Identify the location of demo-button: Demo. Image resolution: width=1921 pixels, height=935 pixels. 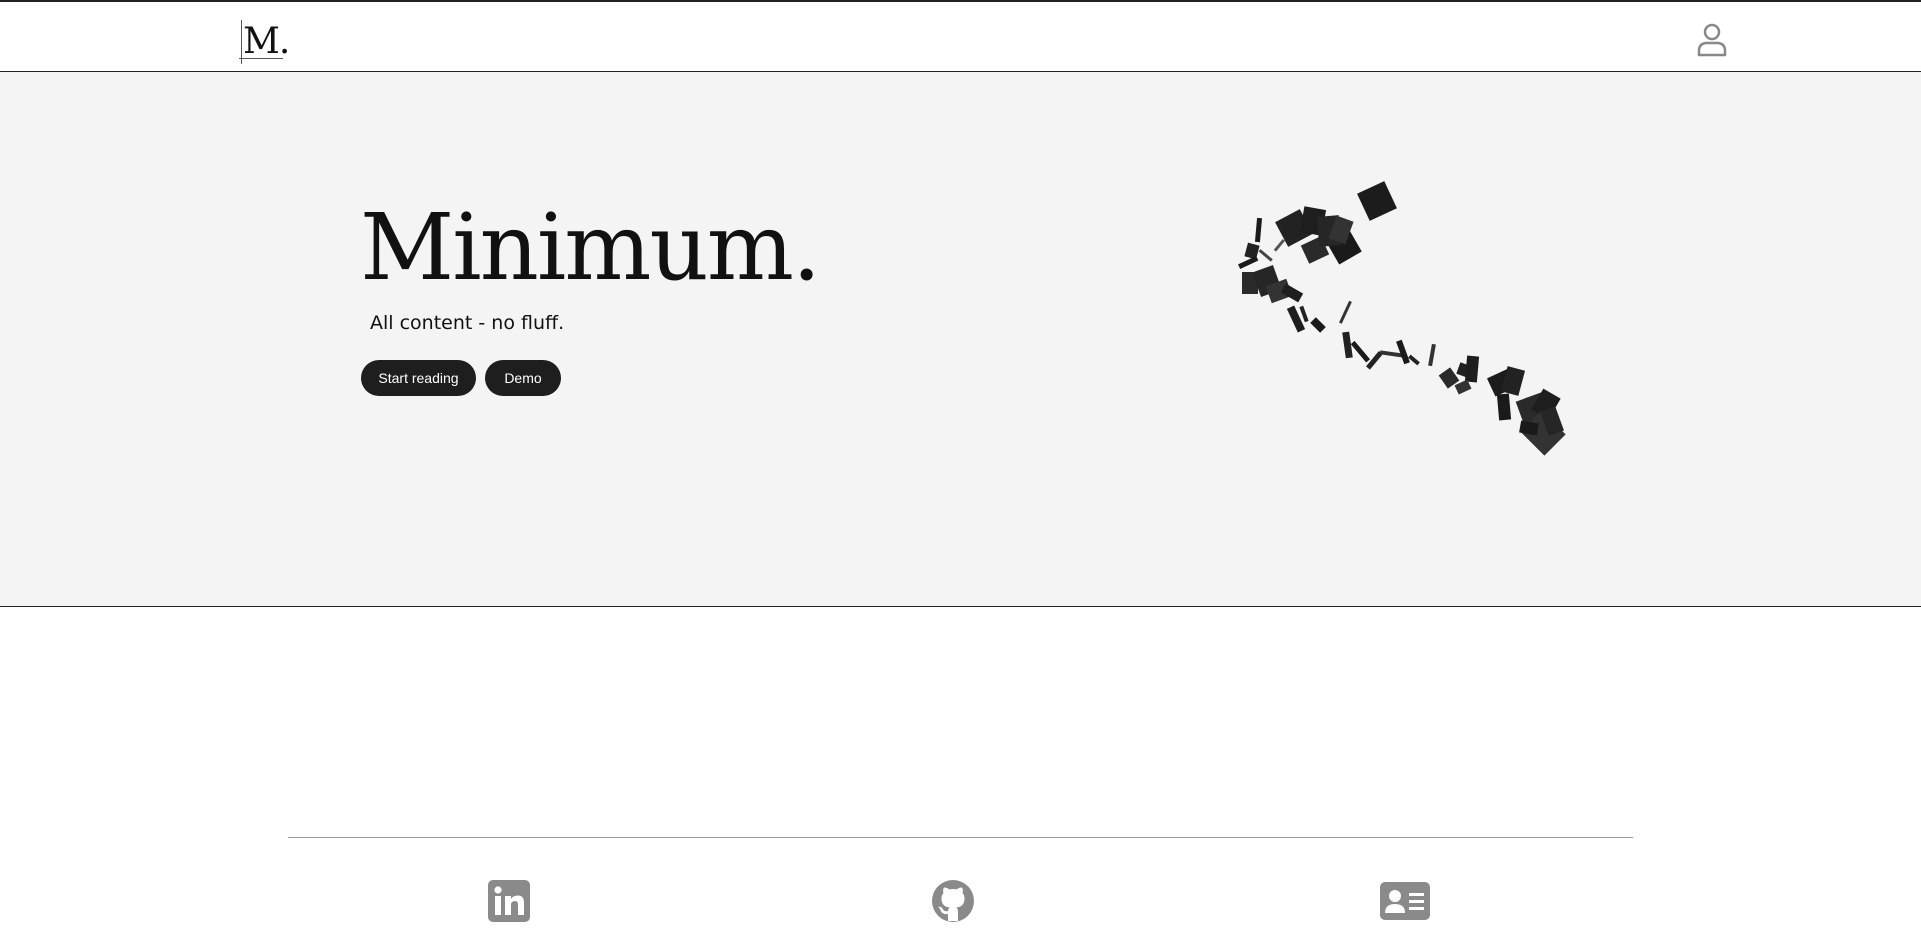
(523, 378).